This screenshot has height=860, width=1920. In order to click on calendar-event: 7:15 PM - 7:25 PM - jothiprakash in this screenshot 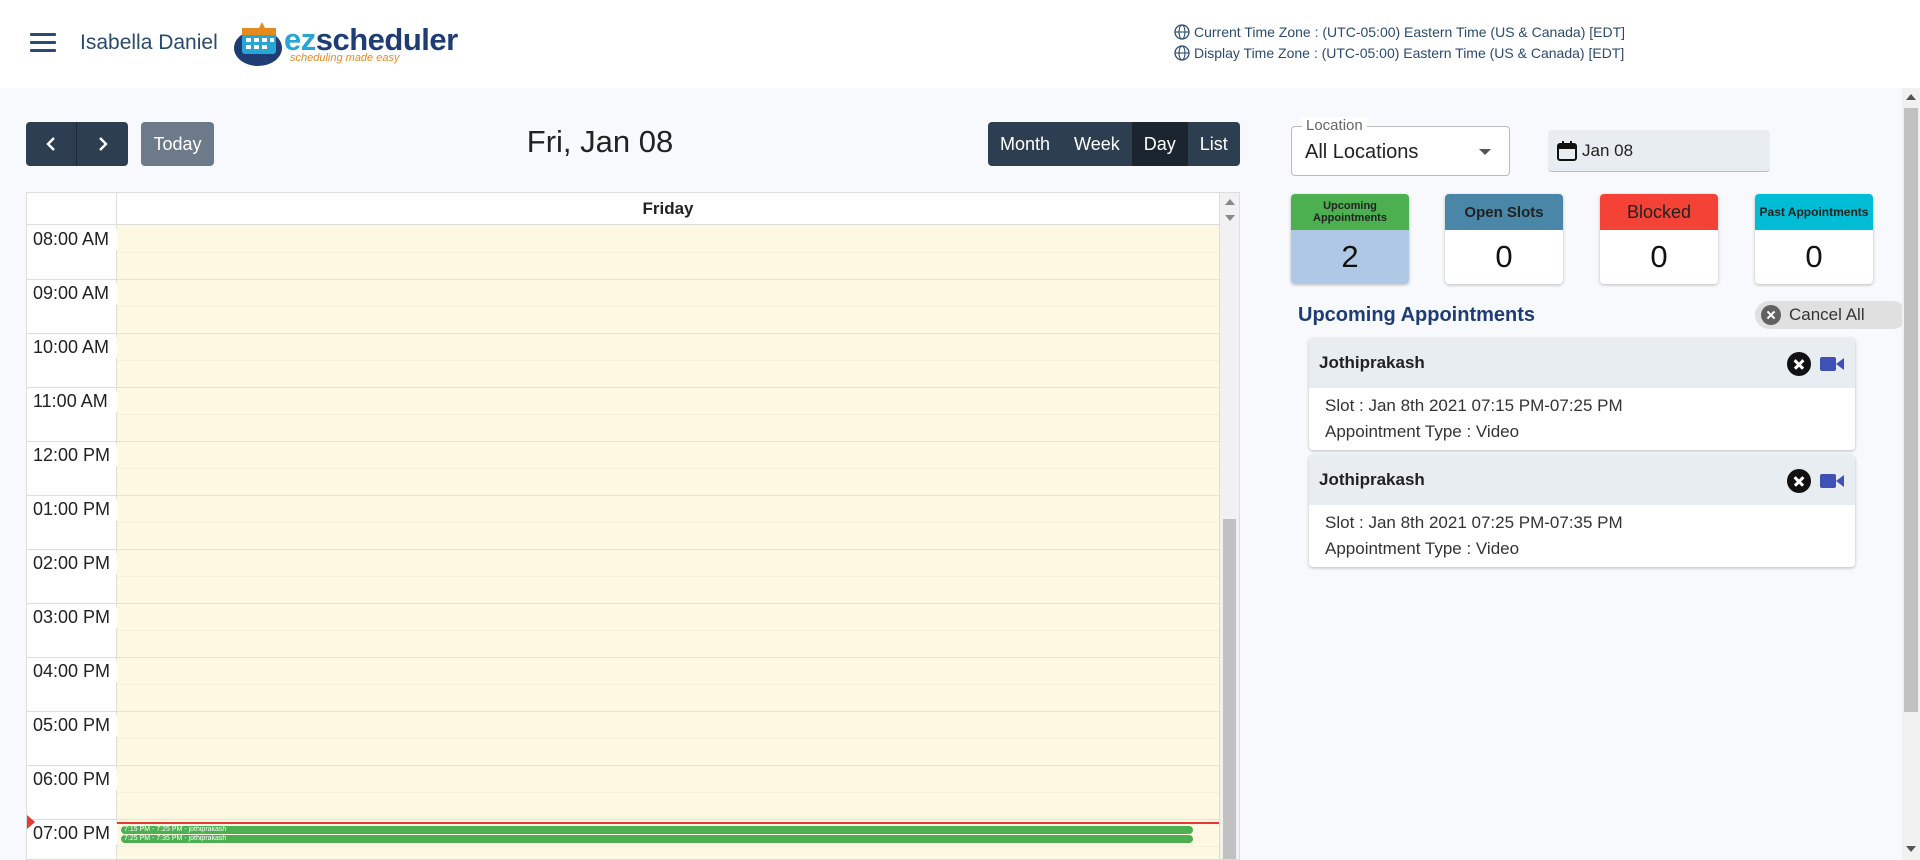, I will do `click(657, 830)`.